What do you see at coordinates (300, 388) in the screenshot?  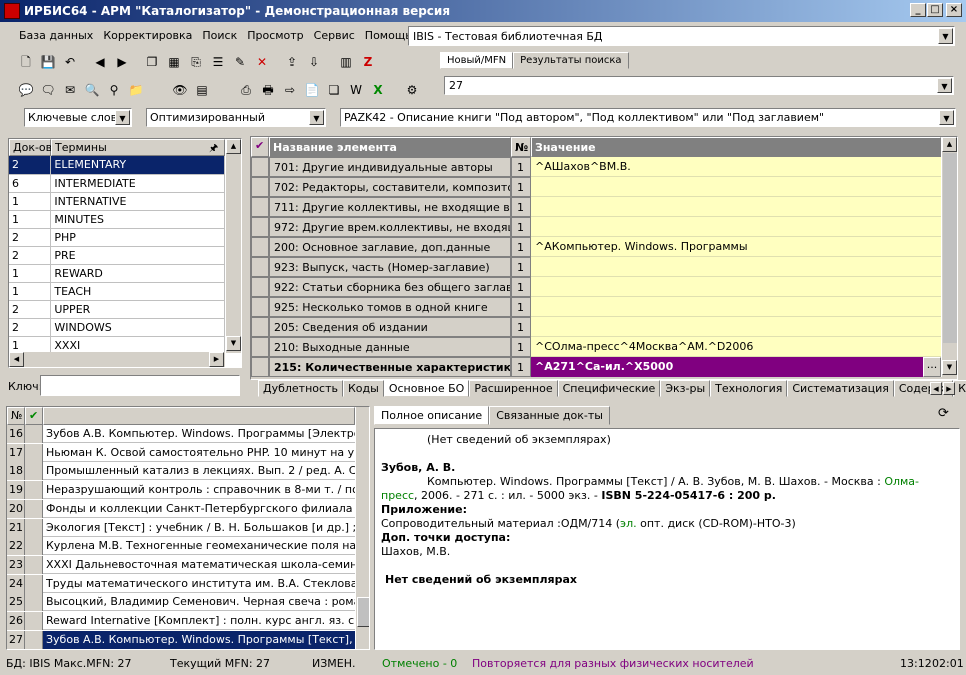 I see `tab-field-0: Дублетность` at bounding box center [300, 388].